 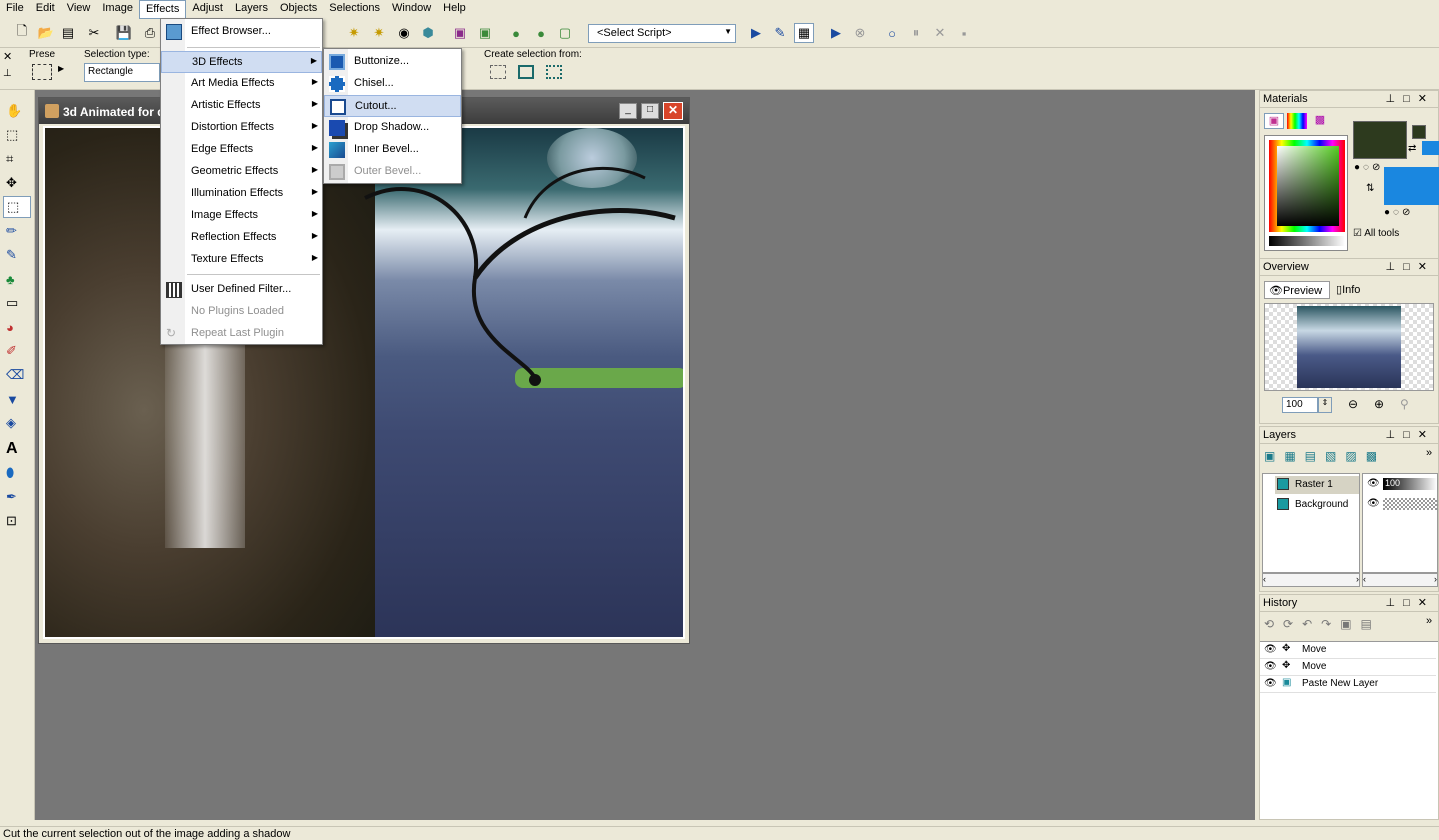 I want to click on selection-tool-icon: ⬚, so click(x=17, y=207).